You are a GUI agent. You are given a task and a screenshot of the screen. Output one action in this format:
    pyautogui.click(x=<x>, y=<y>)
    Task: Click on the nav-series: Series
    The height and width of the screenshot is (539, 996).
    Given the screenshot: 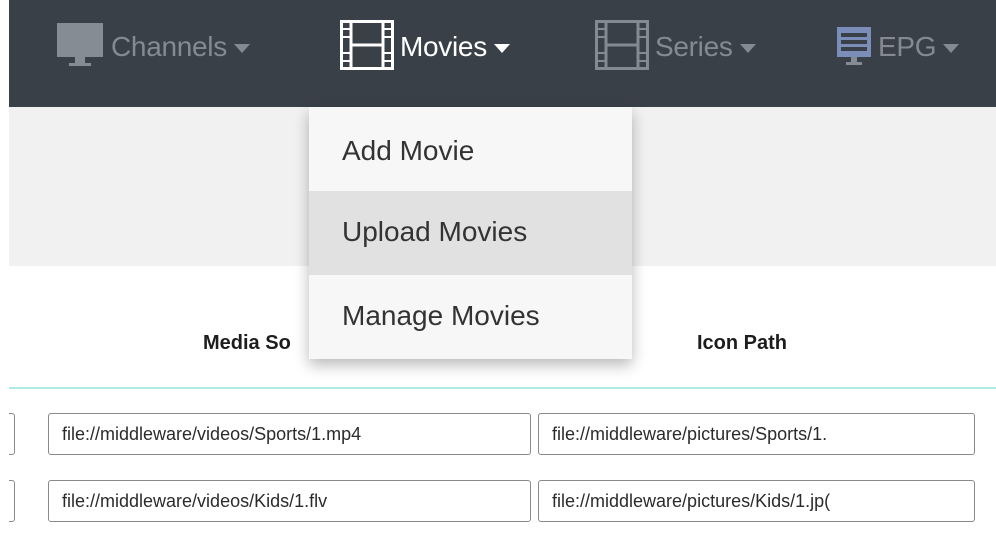 What is the action you would take?
    pyautogui.click(x=675, y=47)
    